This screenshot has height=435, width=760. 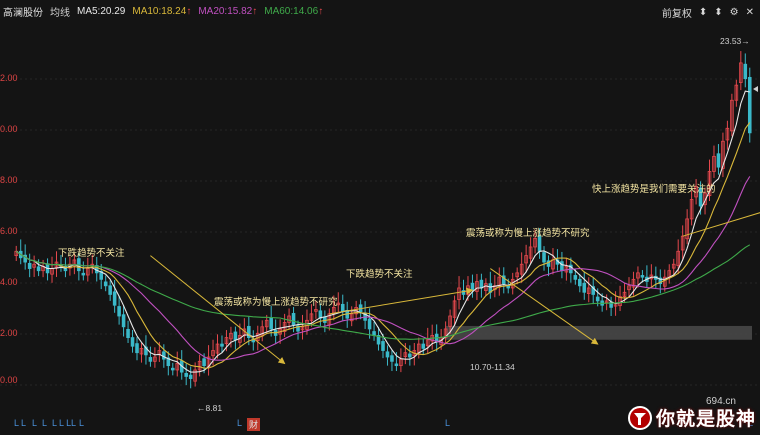 What do you see at coordinates (60, 11) in the screenshot?
I see `ma-toggle: 均线` at bounding box center [60, 11].